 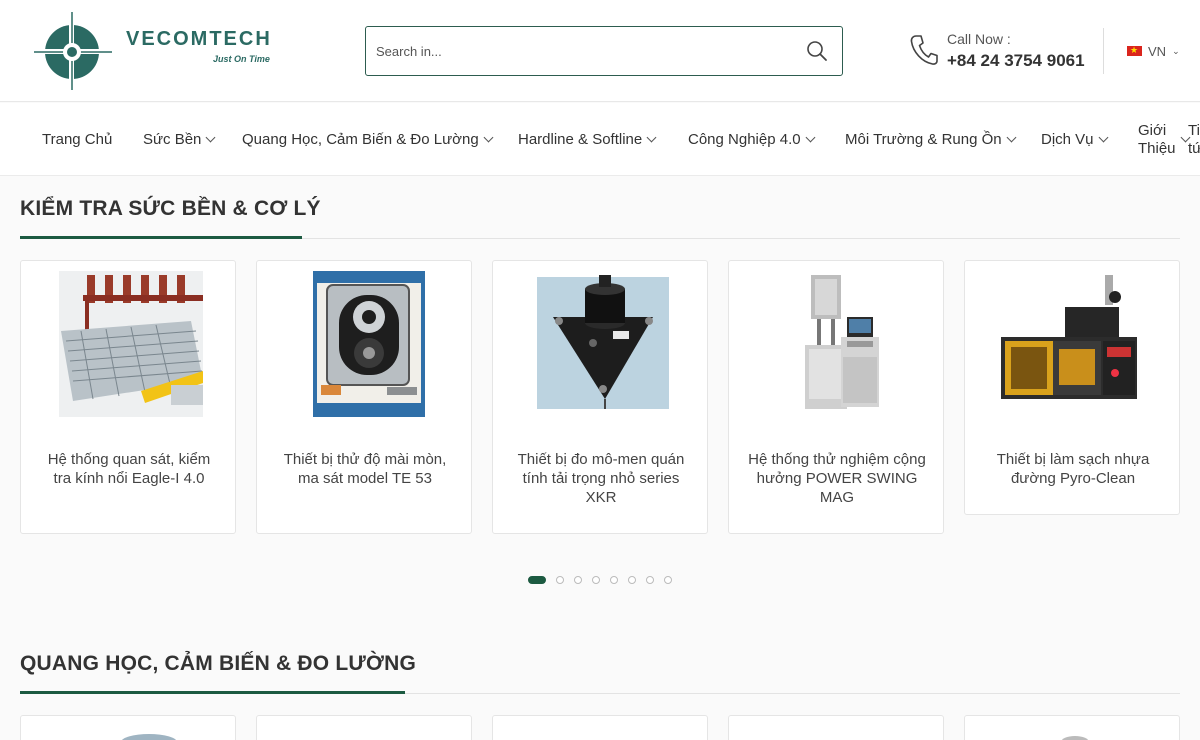 I want to click on logo-name: VECOMTECH, so click(x=199, y=39).